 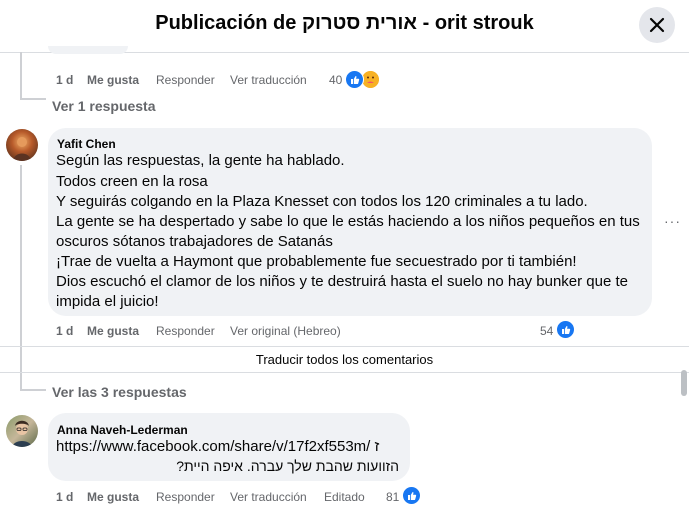 I want to click on scrollbar-thumb, so click(x=684, y=383).